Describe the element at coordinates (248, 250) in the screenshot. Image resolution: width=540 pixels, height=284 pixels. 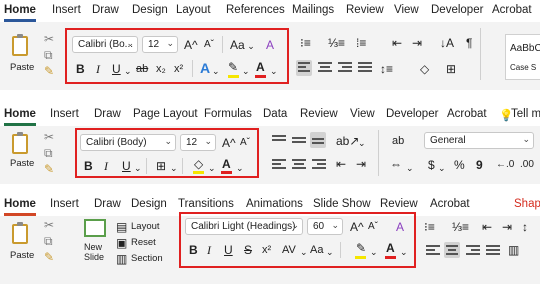
I see `strikethrough-button: S` at that location.